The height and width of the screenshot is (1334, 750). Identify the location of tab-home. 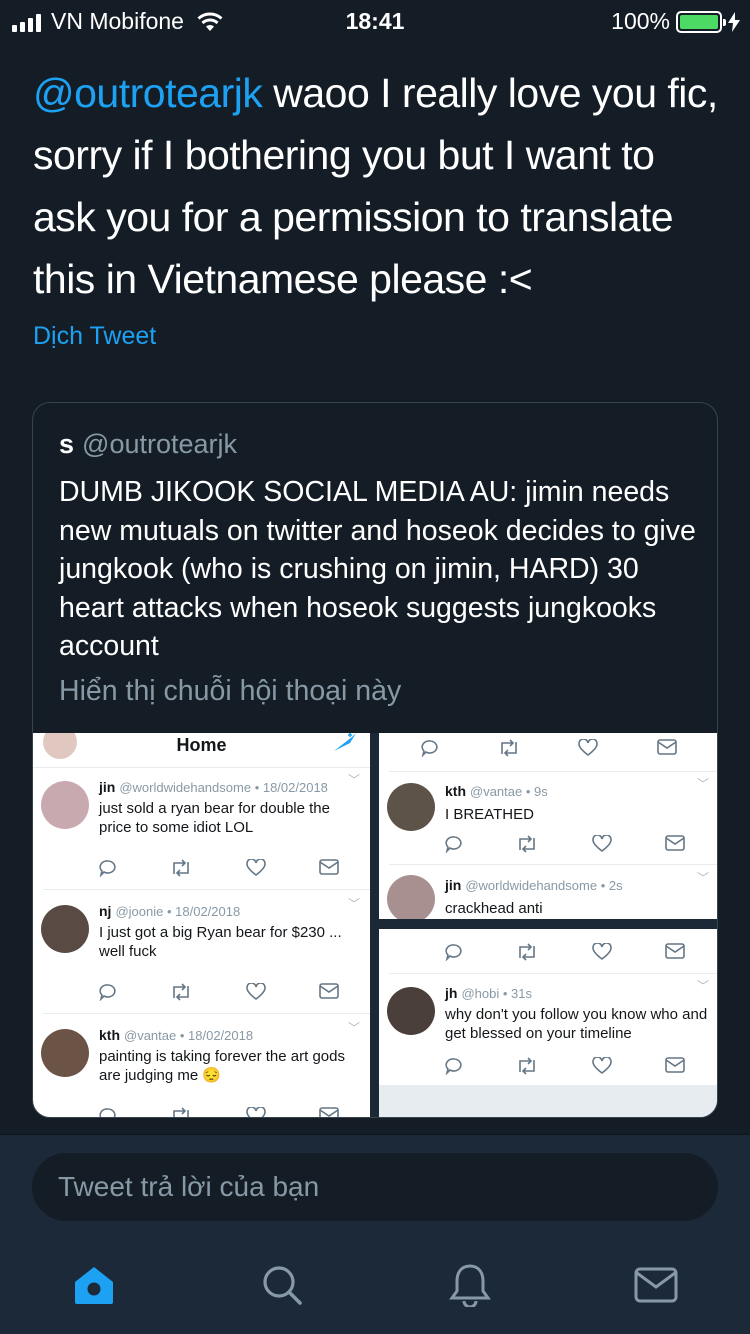
(94, 1285).